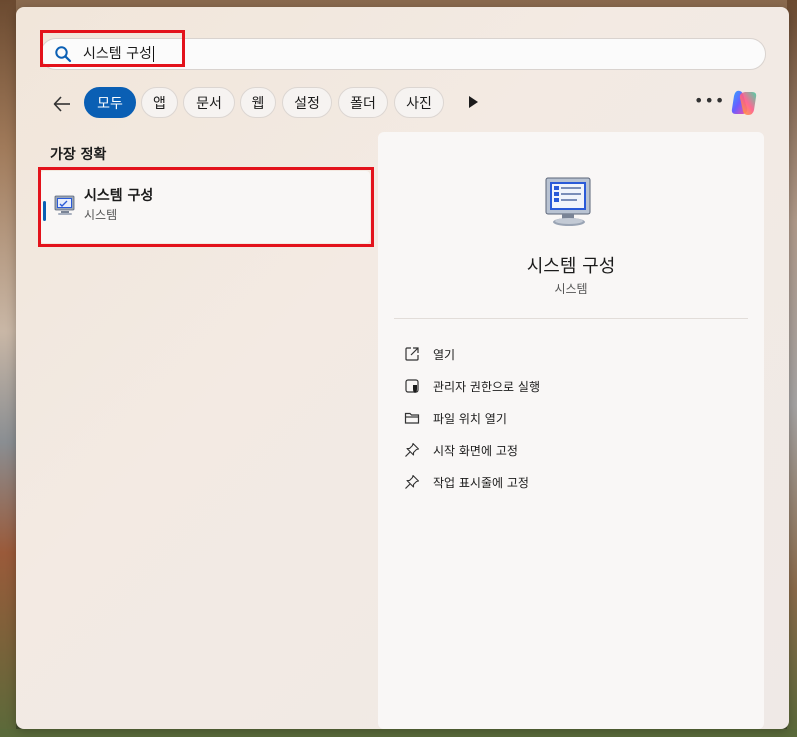 The width and height of the screenshot is (797, 737). I want to click on tab-all: 모두, so click(110, 102).